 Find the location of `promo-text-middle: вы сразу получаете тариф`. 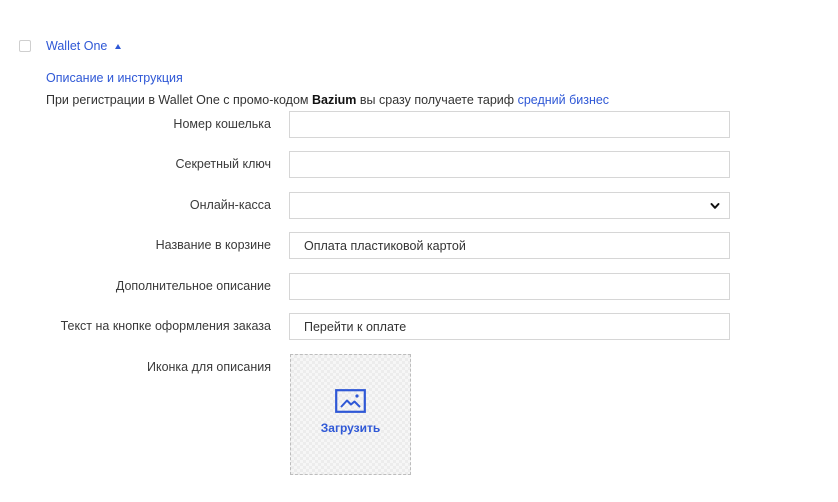

promo-text-middle: вы сразу получаете тариф is located at coordinates (437, 100).